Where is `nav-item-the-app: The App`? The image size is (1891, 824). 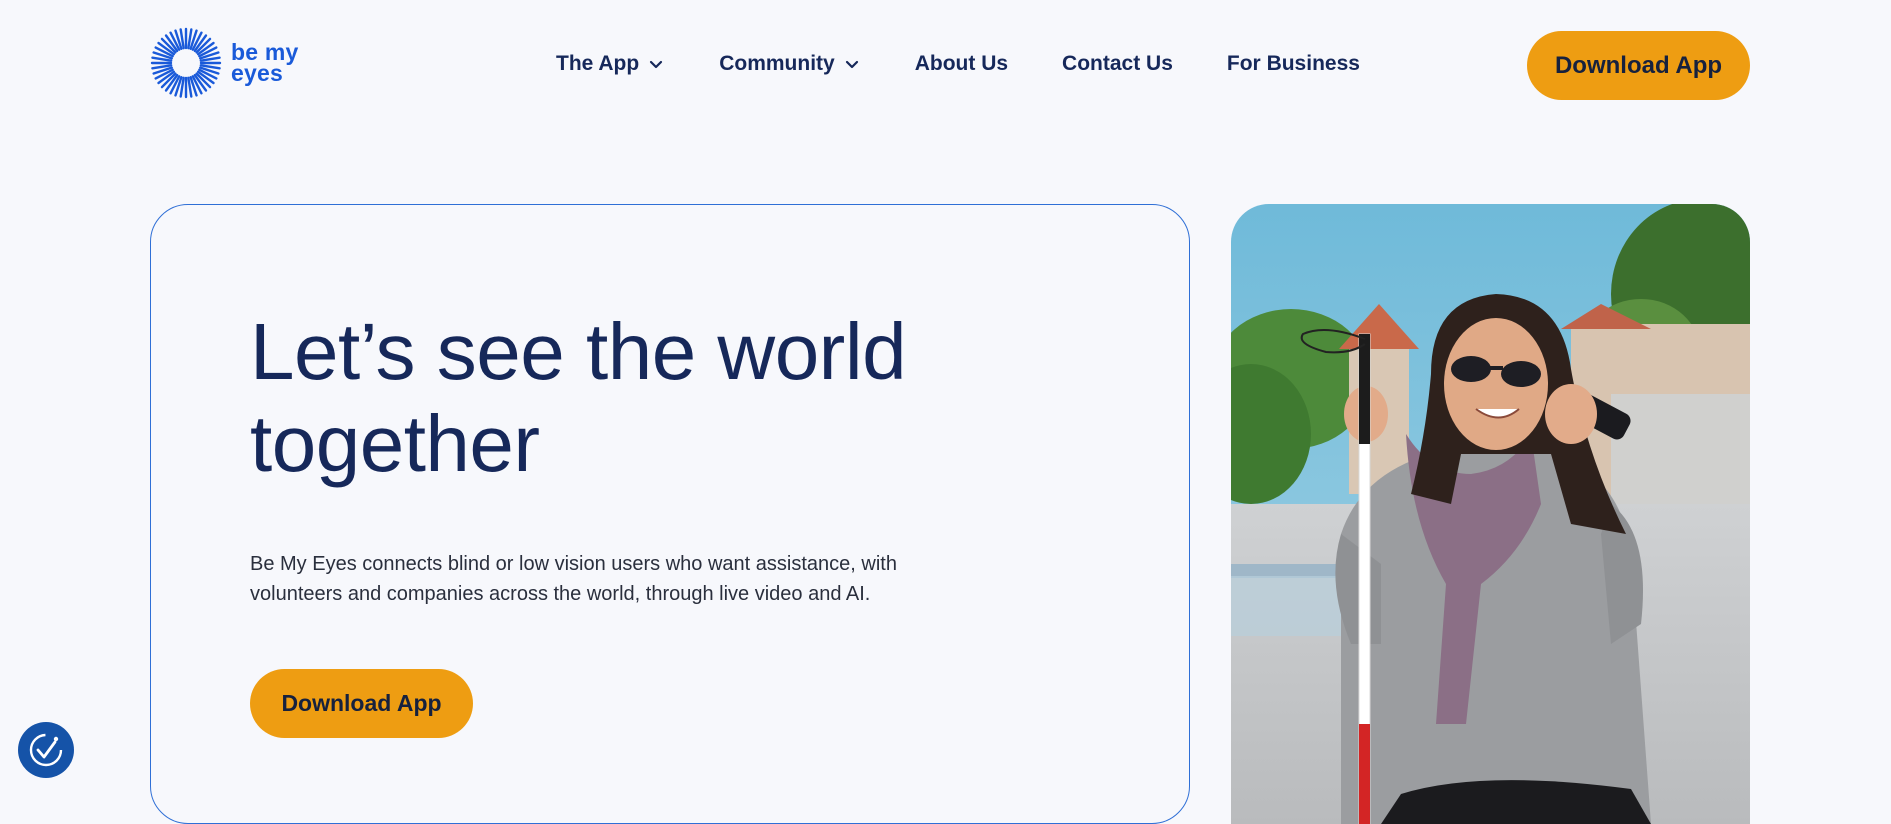 nav-item-the-app: The App is located at coordinates (609, 64).